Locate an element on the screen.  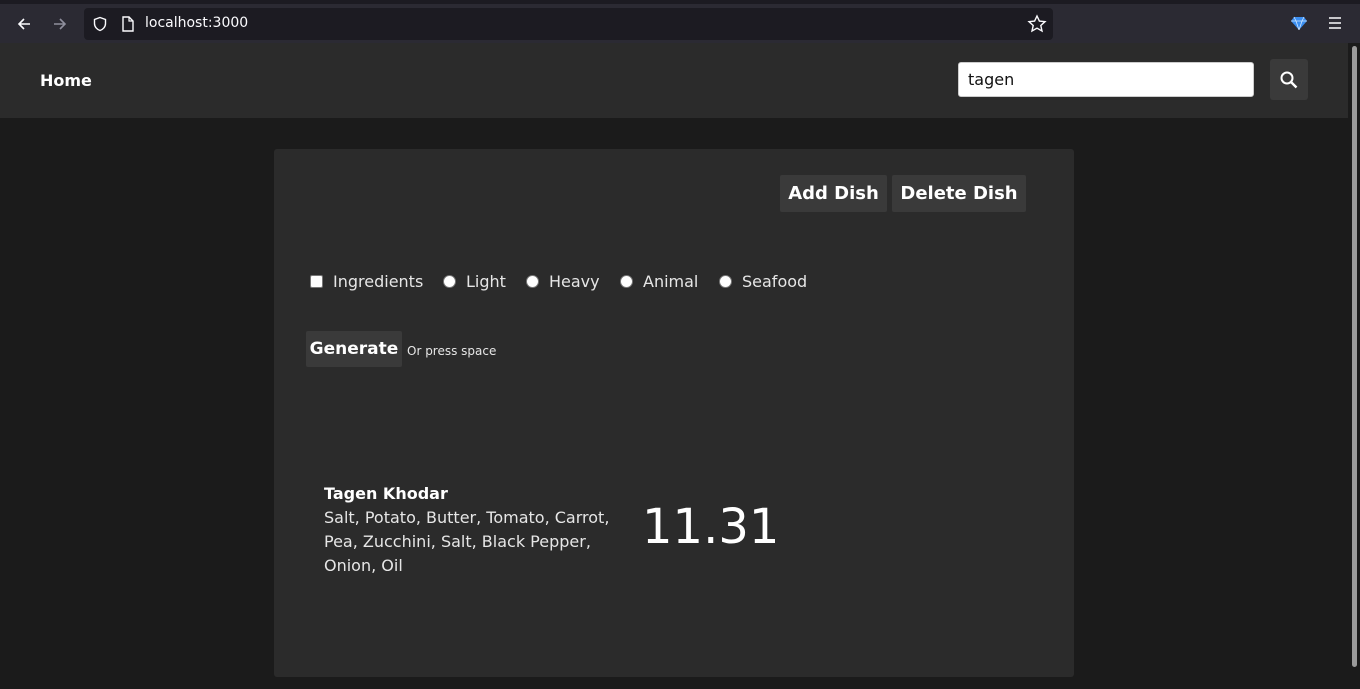
hamburger-menu-icon is located at coordinates (1335, 24).